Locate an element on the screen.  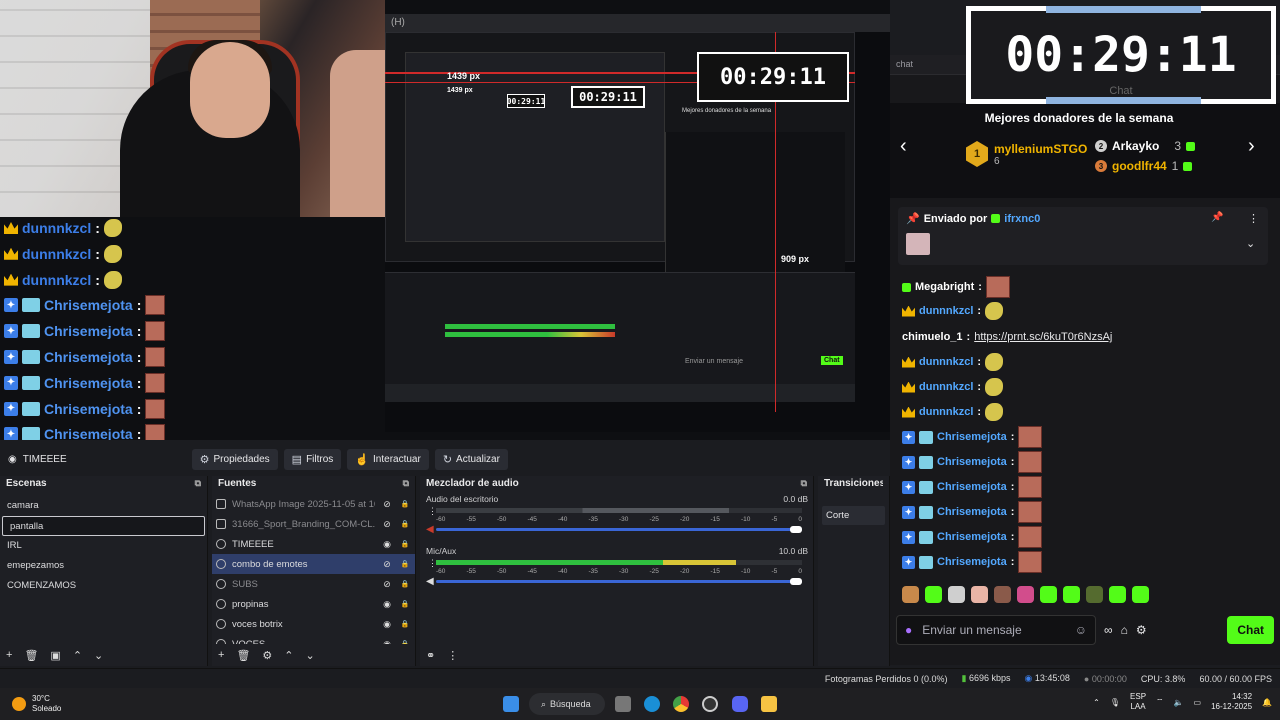
microphone-icon: ● is located at coordinates (908, 630).